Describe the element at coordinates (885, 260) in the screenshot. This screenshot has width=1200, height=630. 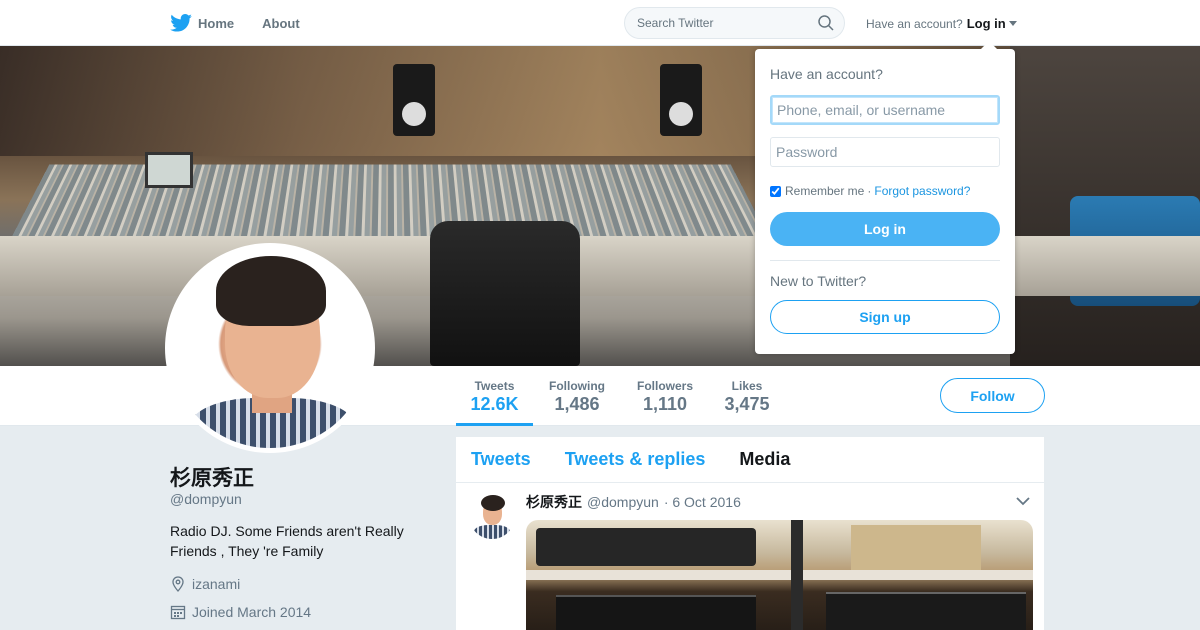
I see `divider` at that location.